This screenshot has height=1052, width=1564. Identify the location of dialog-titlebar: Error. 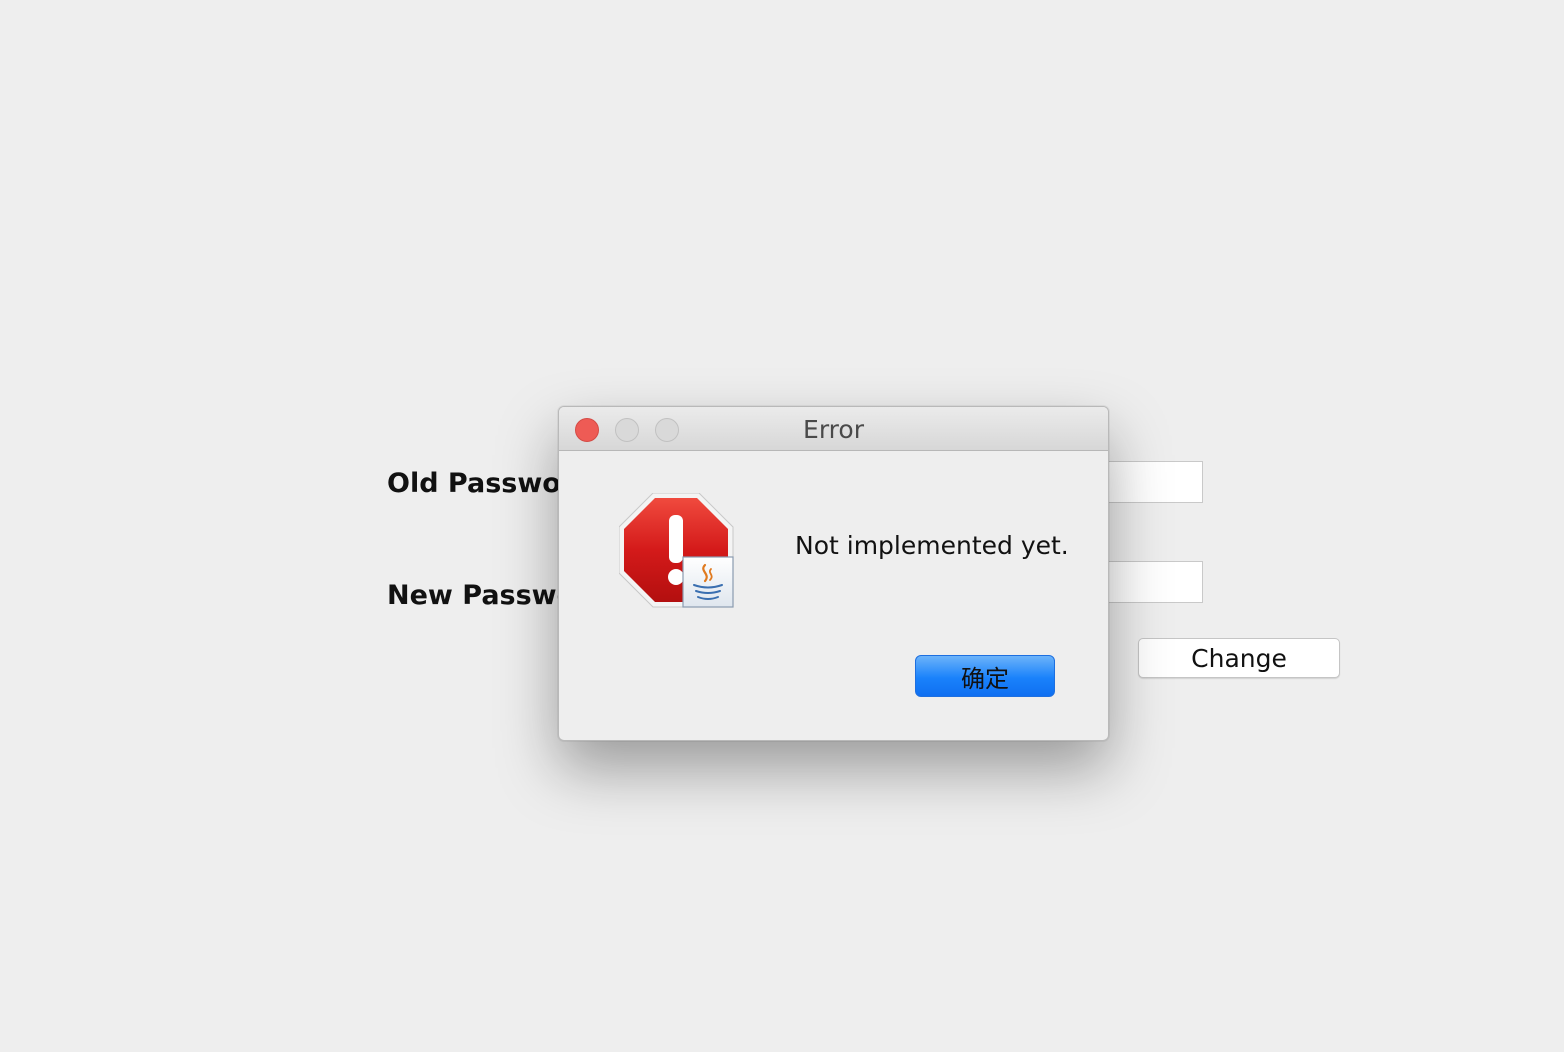
(833, 429).